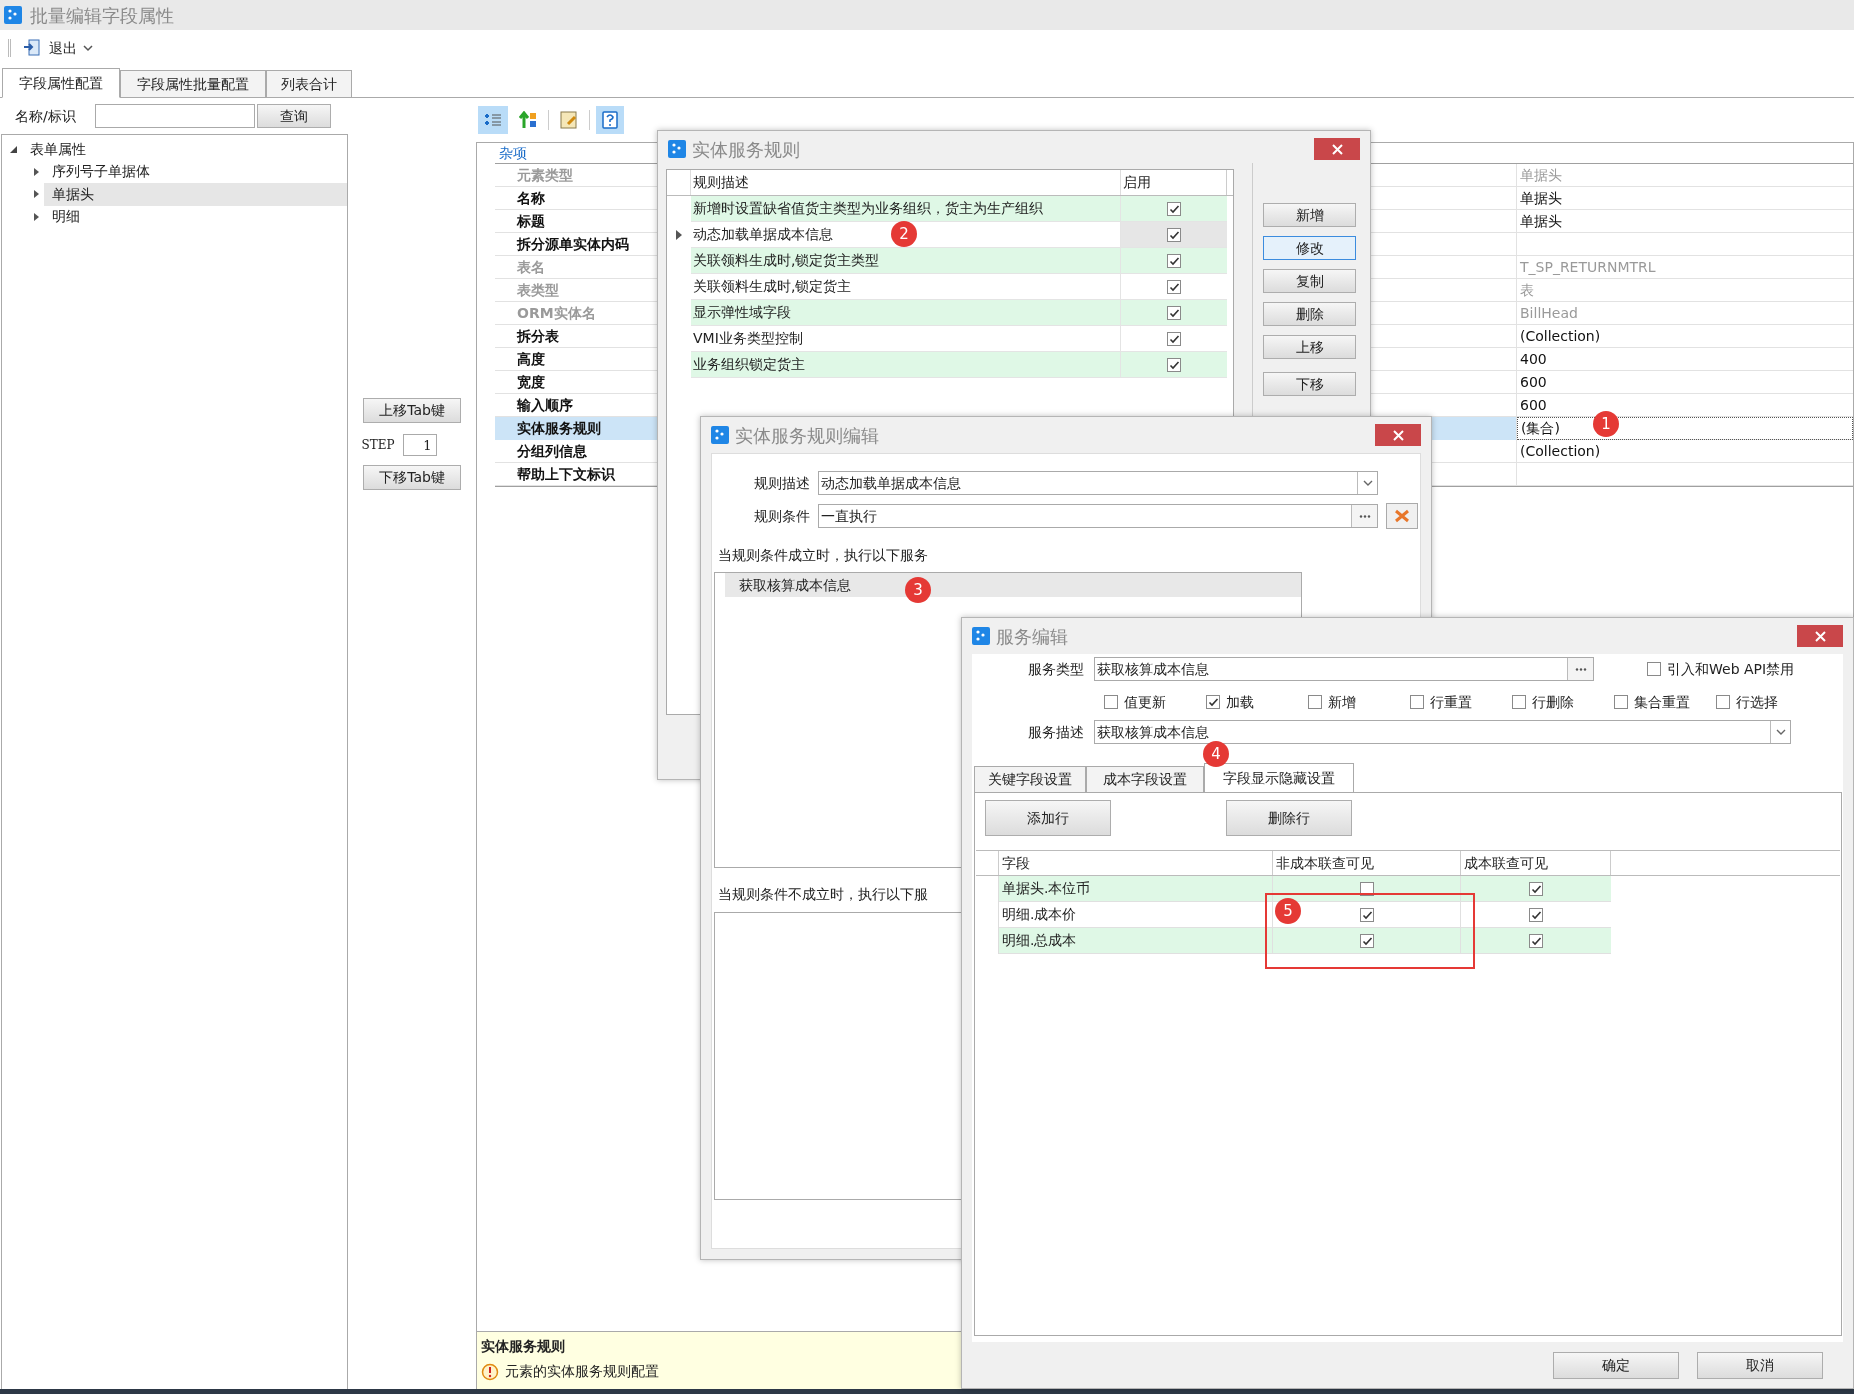 The height and width of the screenshot is (1394, 1854). I want to click on tree-item: 表单属性, so click(184, 149).